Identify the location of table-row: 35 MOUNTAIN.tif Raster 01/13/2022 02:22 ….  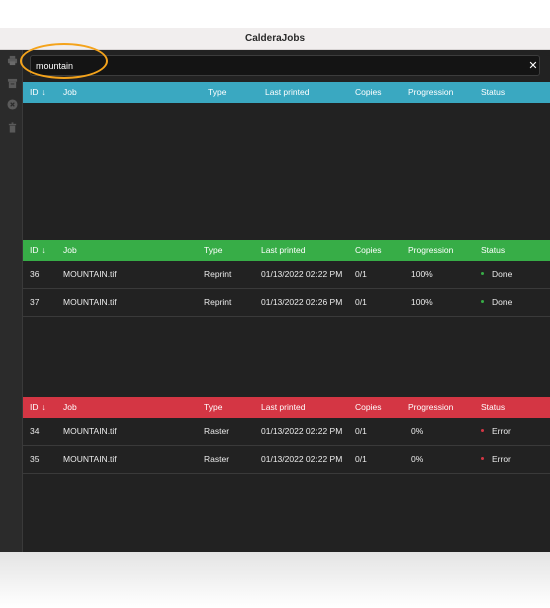
(286, 460).